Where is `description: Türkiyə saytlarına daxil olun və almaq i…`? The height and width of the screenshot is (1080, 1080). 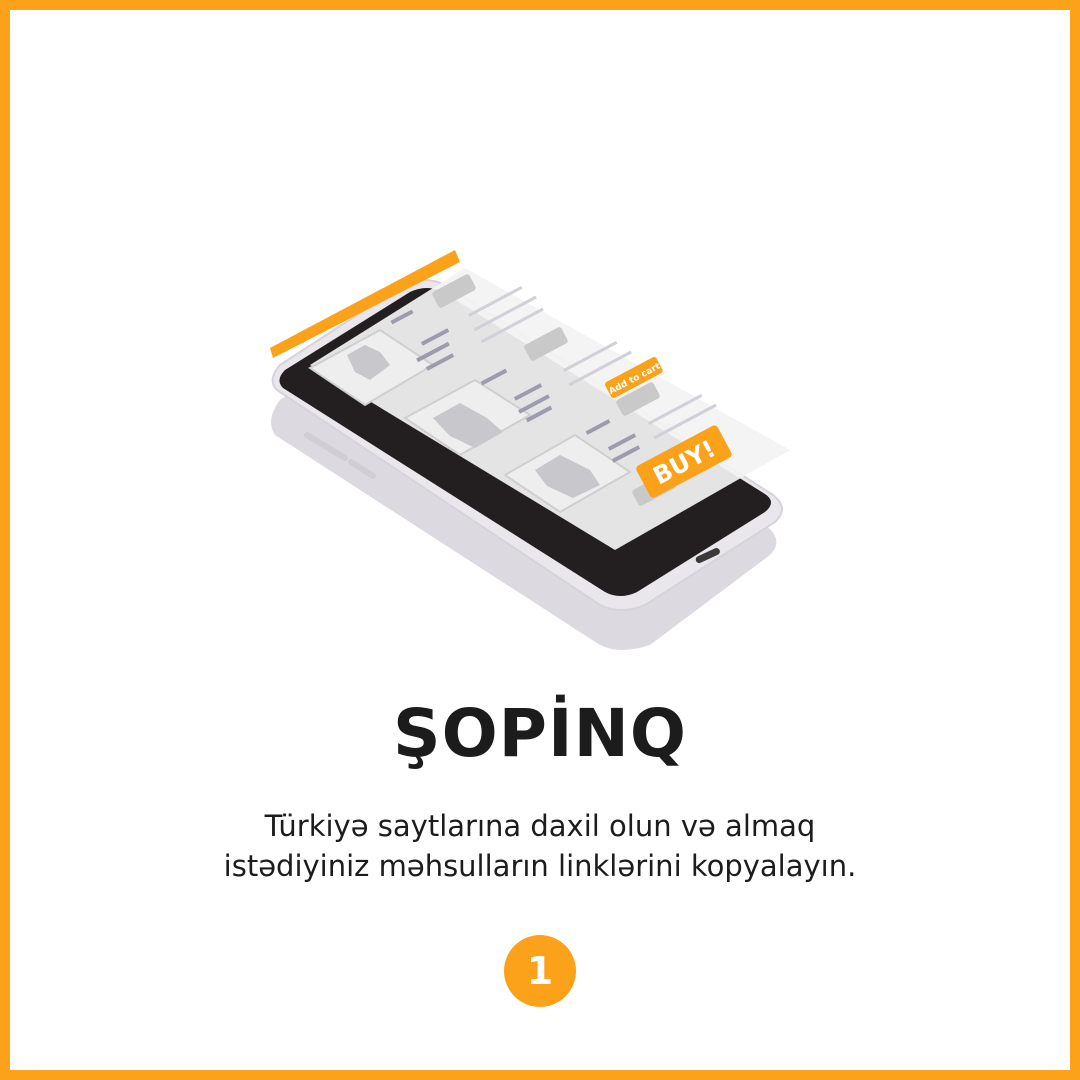
description: Türkiyə saytlarına daxil olun və almaq i… is located at coordinates (540, 846).